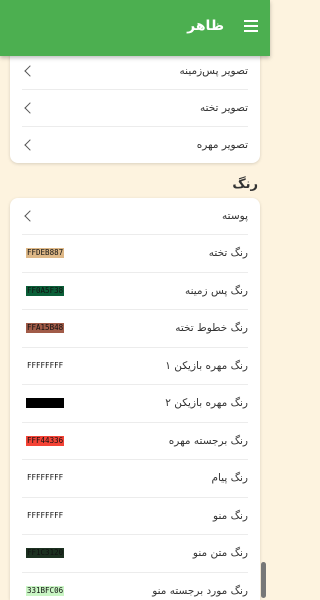 The image size is (320, 600). What do you see at coordinates (45, 290) in the screenshot?
I see `color-swatch: FF0A5F38` at bounding box center [45, 290].